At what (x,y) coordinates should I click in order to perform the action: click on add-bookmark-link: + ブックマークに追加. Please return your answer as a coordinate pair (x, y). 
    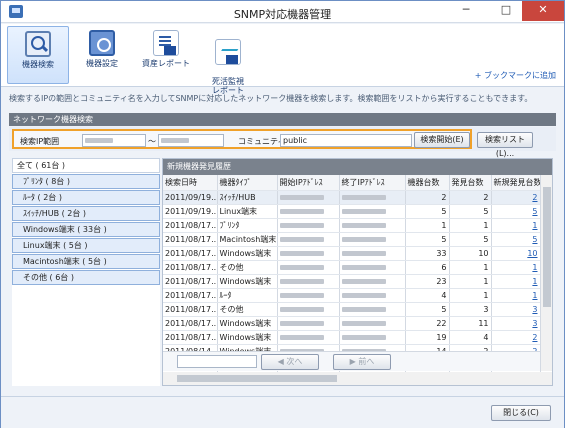
    Looking at the image, I should click on (515, 75).